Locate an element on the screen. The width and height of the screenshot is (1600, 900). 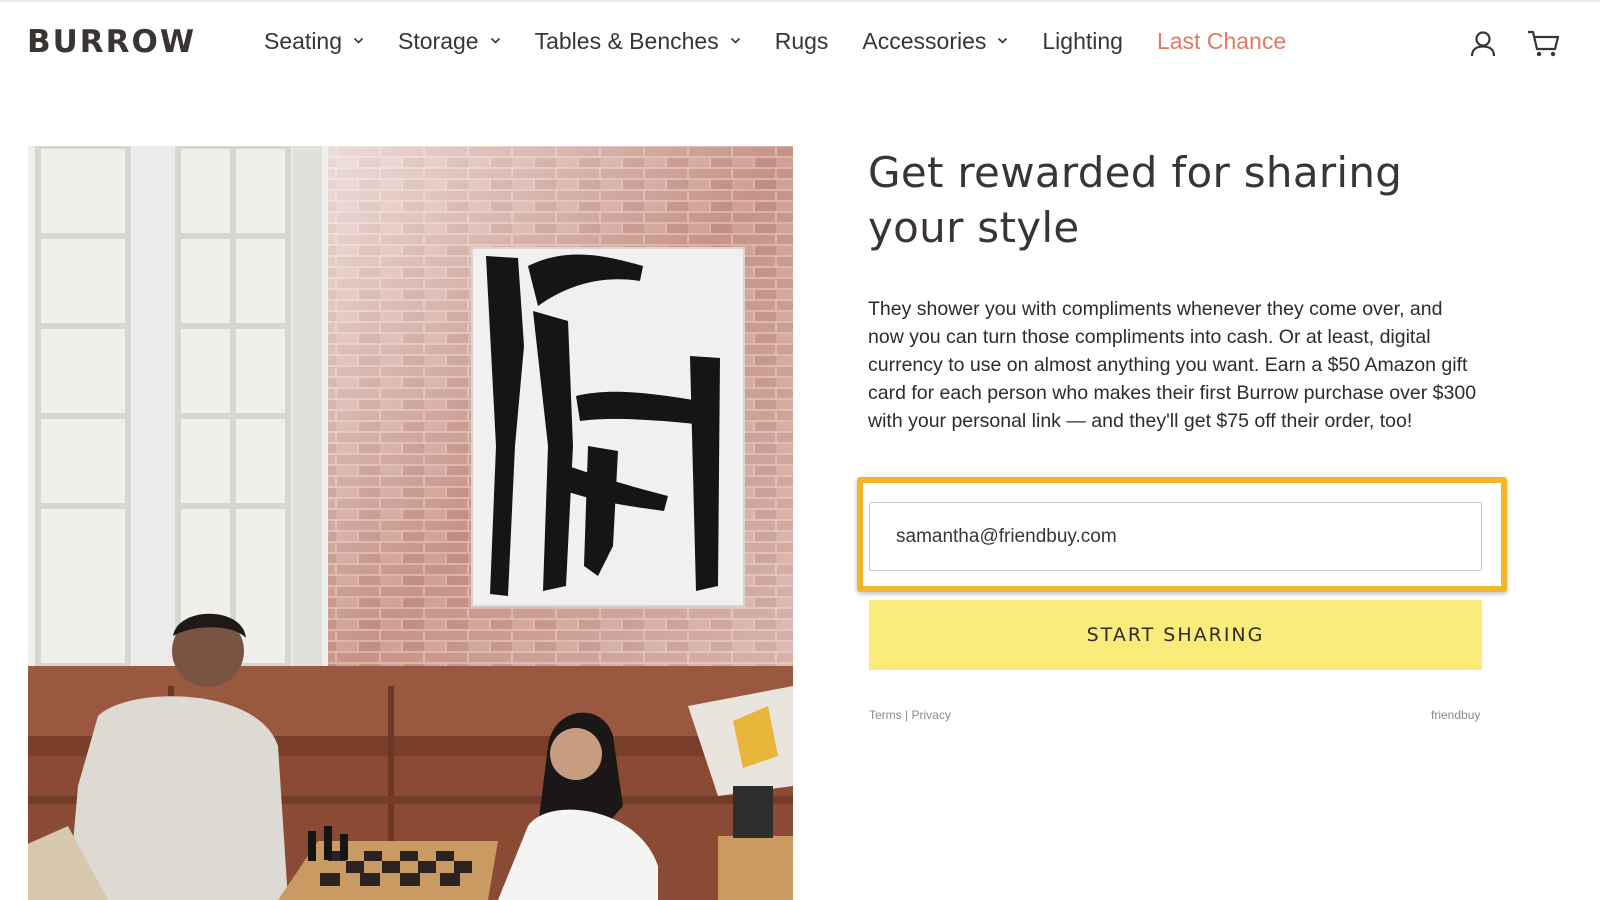
powered-by-friendbuy: friendbuy is located at coordinates (1455, 715).